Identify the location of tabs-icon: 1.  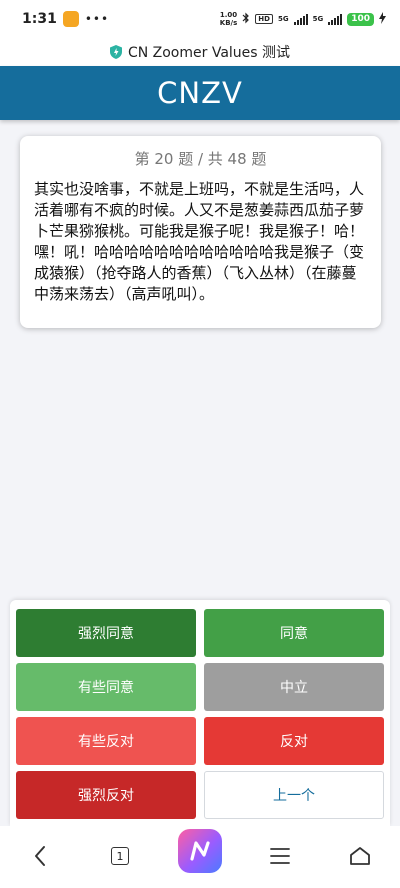
(120, 856).